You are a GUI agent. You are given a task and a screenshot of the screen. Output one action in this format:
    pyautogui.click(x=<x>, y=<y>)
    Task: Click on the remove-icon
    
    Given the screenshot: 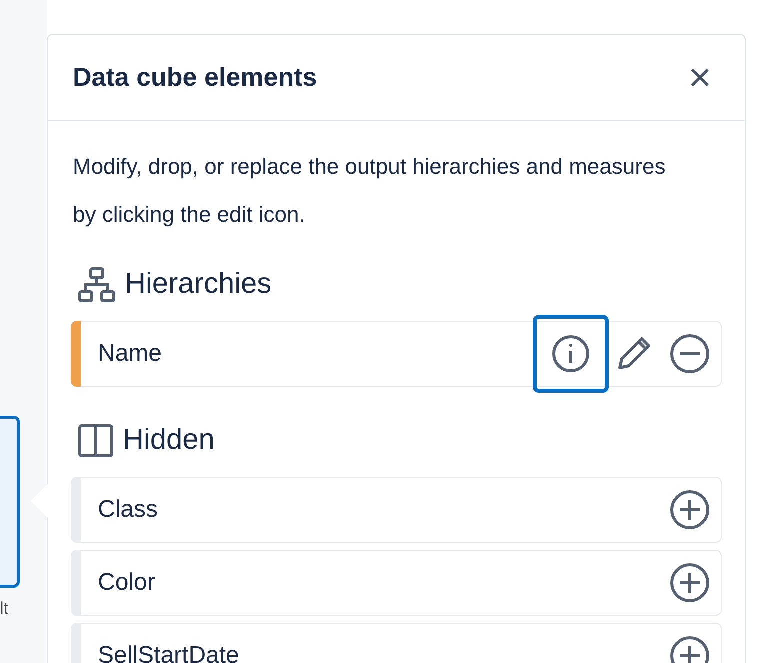 What is the action you would take?
    pyautogui.click(x=690, y=354)
    